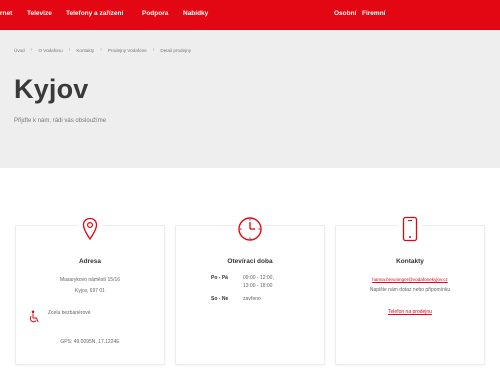 This screenshot has width=500, height=375. What do you see at coordinates (60, 121) in the screenshot?
I see `page-subtitle: Přijďte k nám, rádi vás obsloužíme` at bounding box center [60, 121].